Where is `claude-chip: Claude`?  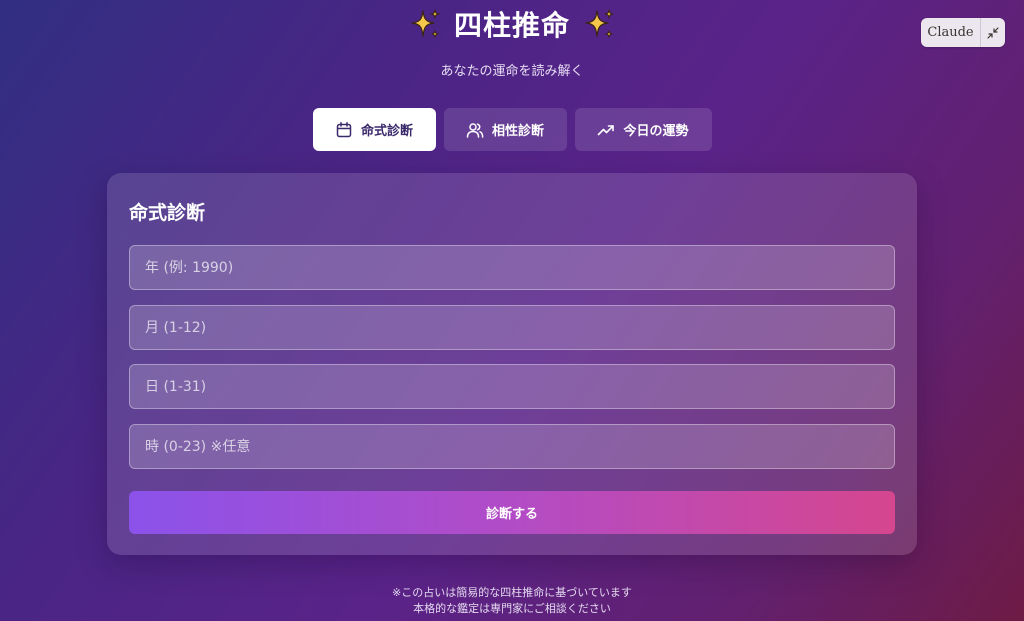 claude-chip: Claude is located at coordinates (963, 32).